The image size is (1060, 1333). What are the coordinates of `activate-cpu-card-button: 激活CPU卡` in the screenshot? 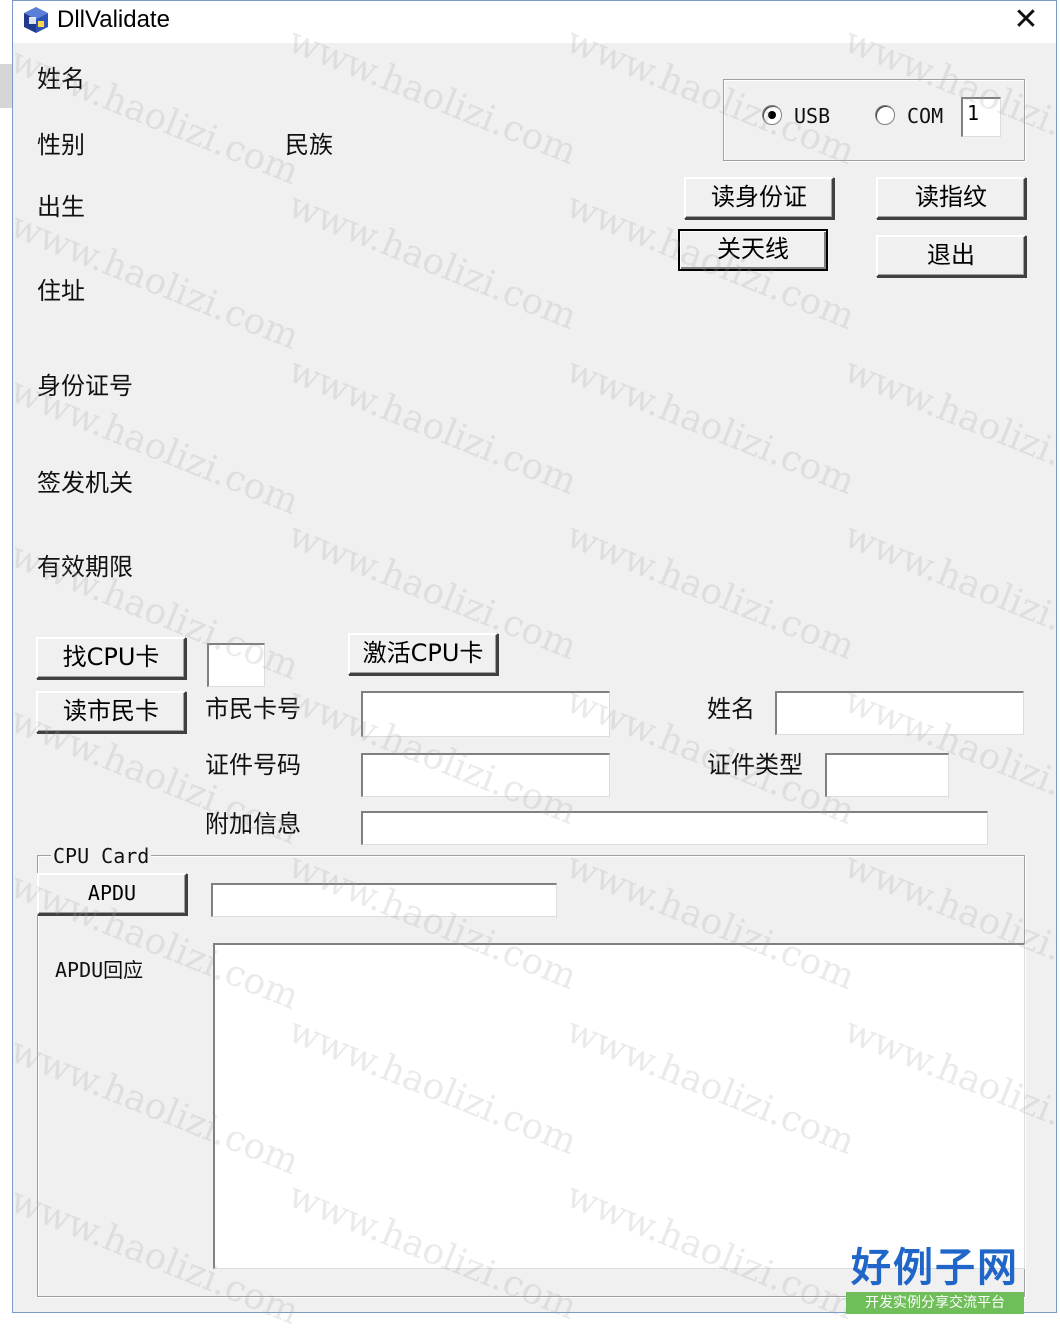 It's located at (423, 654).